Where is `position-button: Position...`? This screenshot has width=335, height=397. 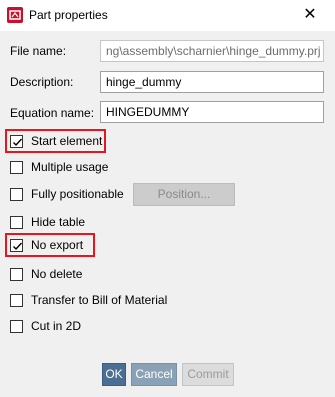 position-button: Position... is located at coordinates (184, 194).